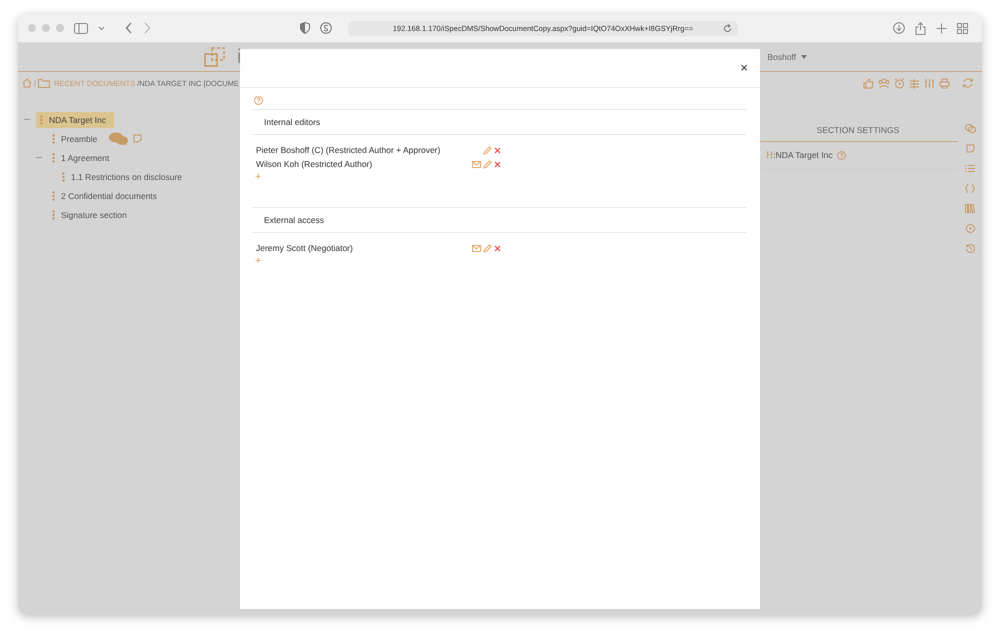 The height and width of the screenshot is (637, 1000). What do you see at coordinates (970, 228) in the screenshot?
I see `play-circle-icon` at bounding box center [970, 228].